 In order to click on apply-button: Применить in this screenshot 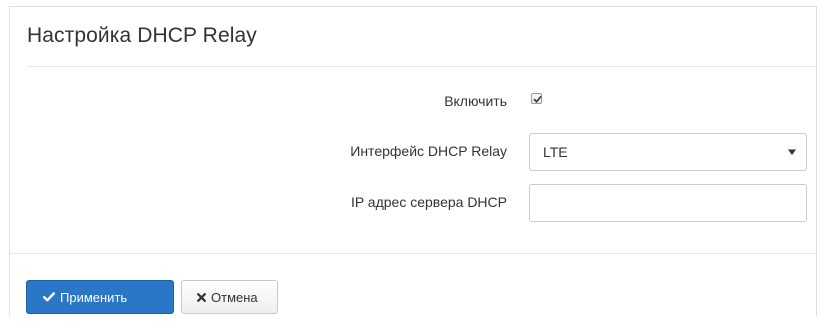, I will do `click(100, 297)`.